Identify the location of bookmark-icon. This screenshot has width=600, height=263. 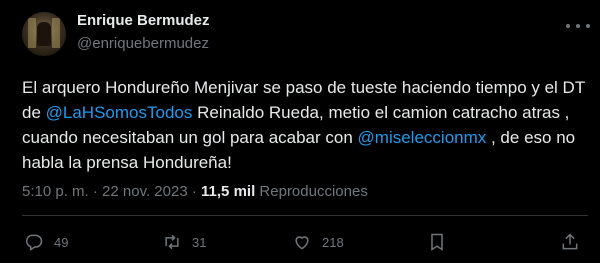
(437, 242).